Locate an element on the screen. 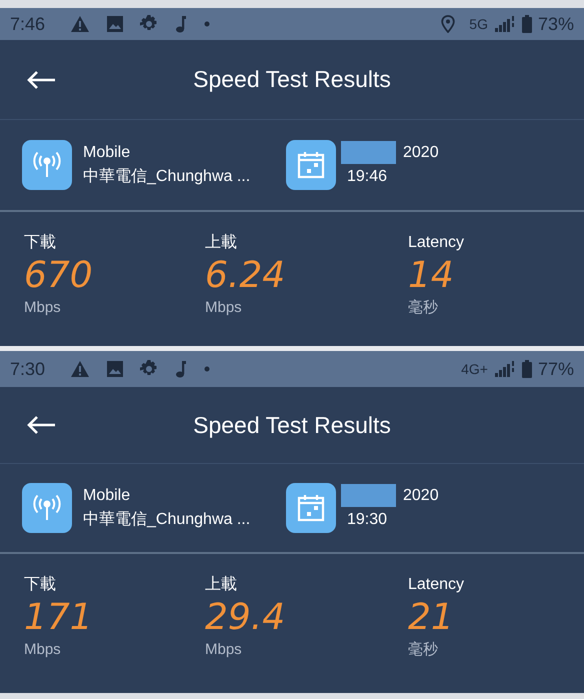 The image size is (584, 699). metric-value: 6.24 is located at coordinates (245, 276).